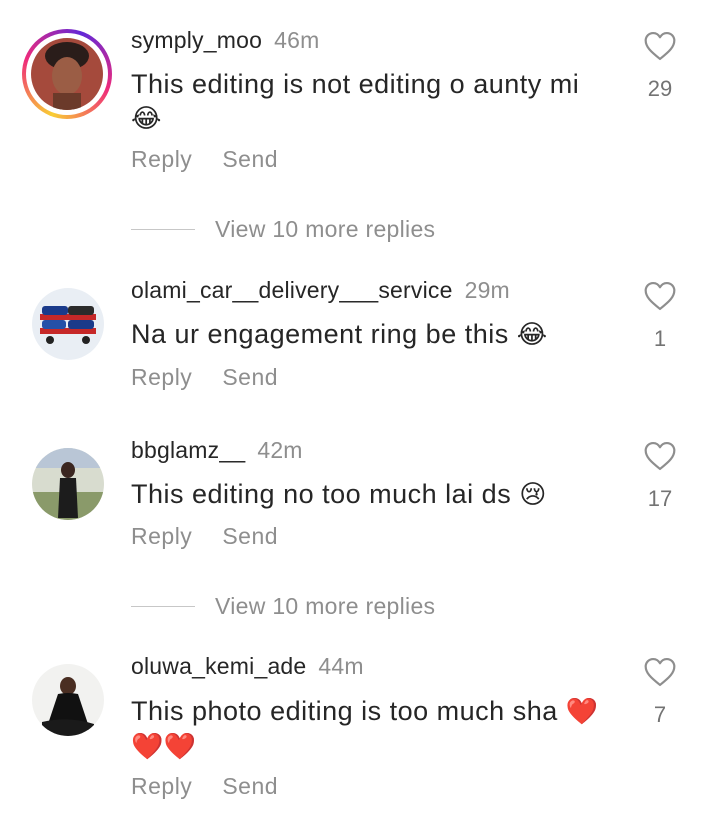  Describe the element at coordinates (247, 666) in the screenshot. I see `username: oluwa_kemi_ade 44m` at that location.